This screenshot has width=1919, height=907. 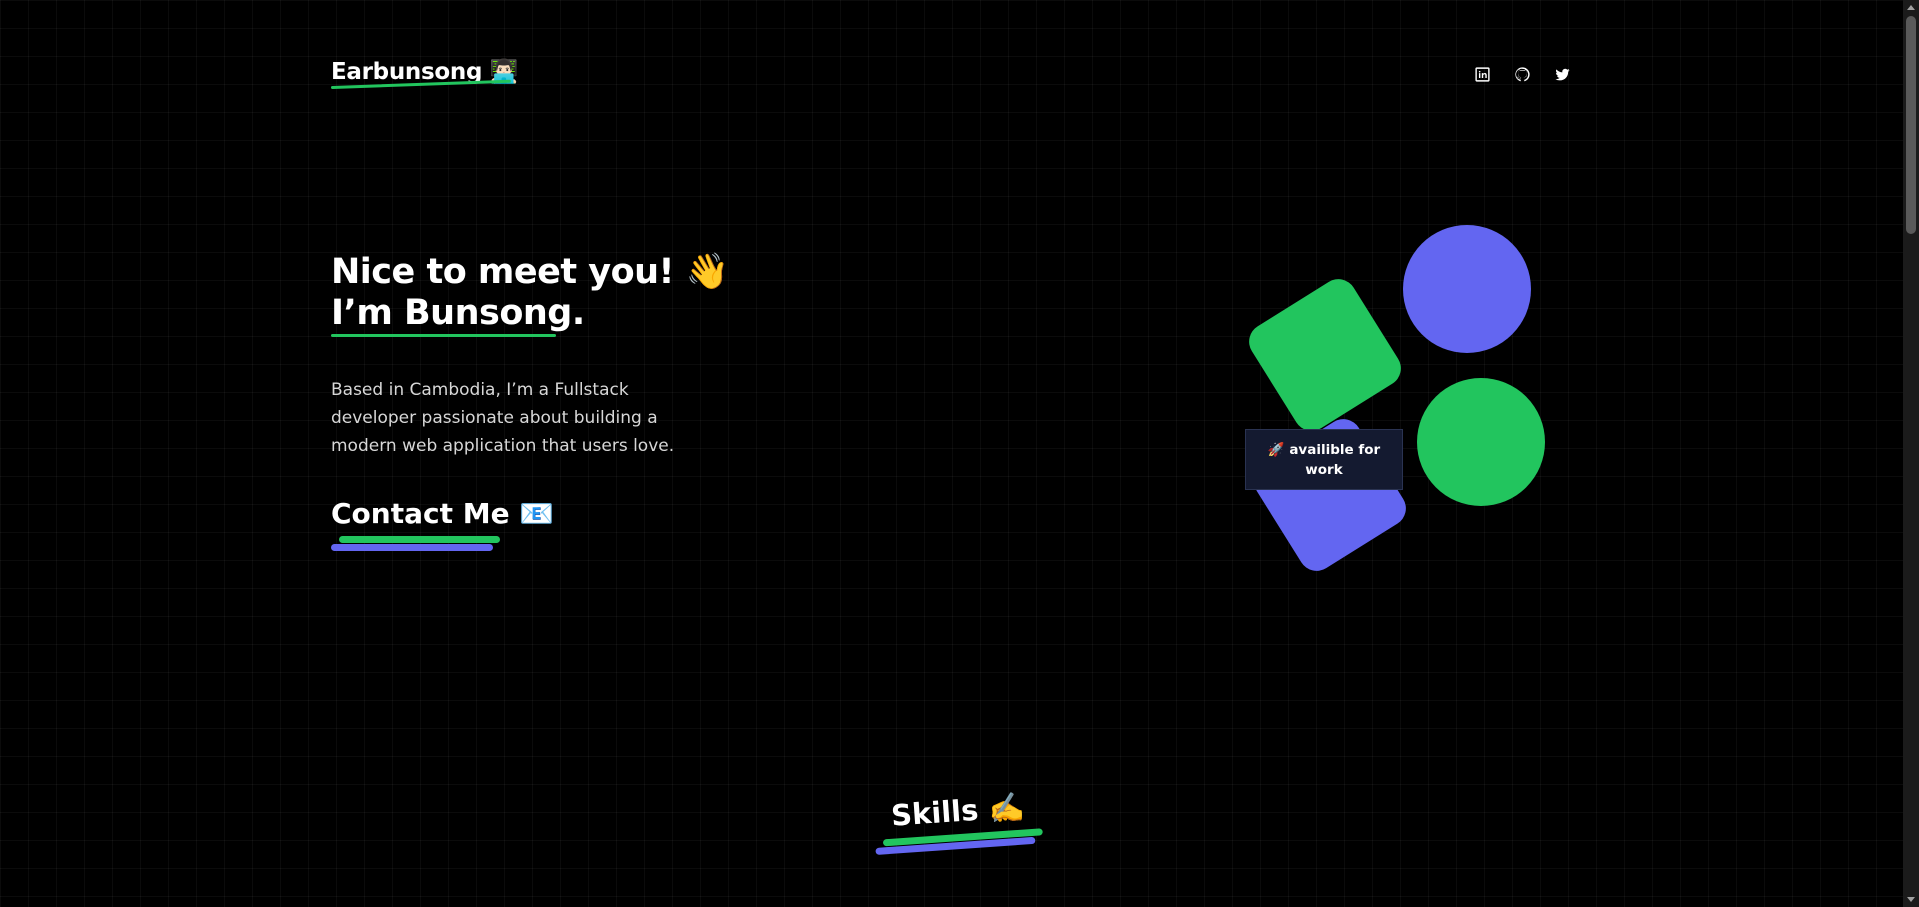 I want to click on green-circle, so click(x=1481, y=442).